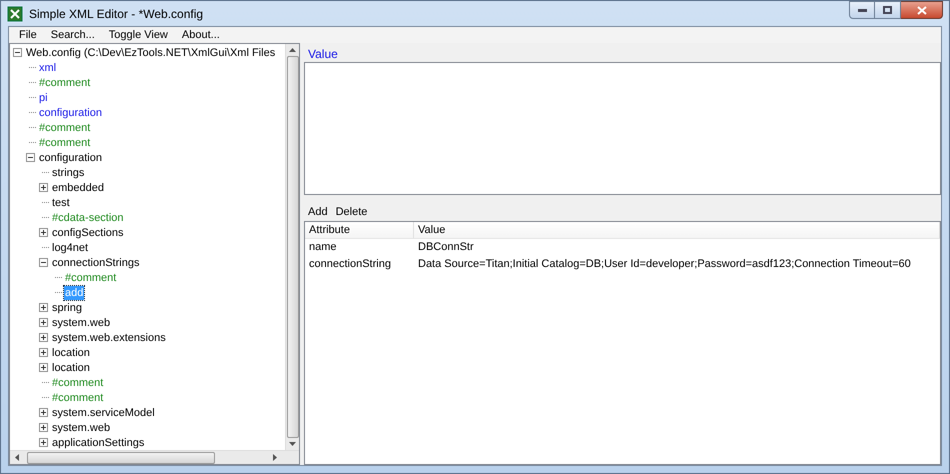 The image size is (950, 474). I want to click on toolbar-button: Add, so click(318, 212).